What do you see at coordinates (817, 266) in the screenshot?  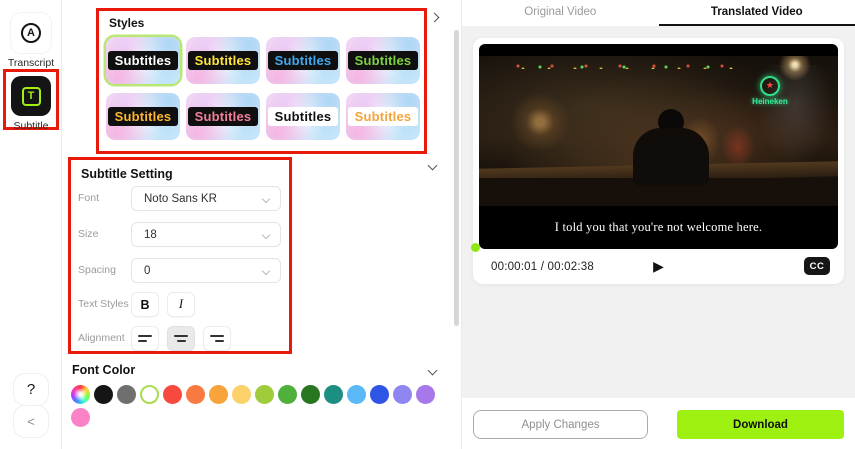 I see `cc-button: CC` at bounding box center [817, 266].